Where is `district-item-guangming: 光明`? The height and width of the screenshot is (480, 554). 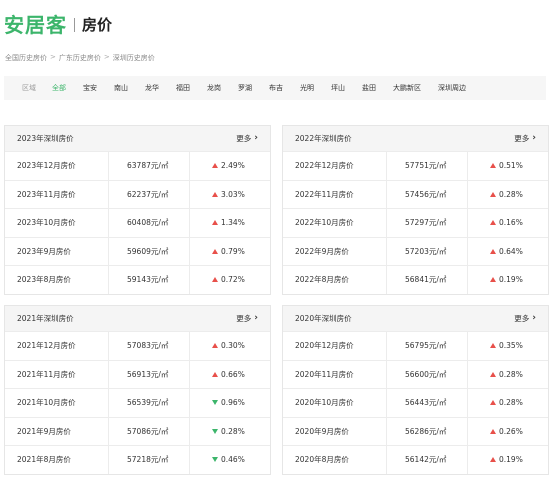
district-item-guangming: 光明 is located at coordinates (307, 88).